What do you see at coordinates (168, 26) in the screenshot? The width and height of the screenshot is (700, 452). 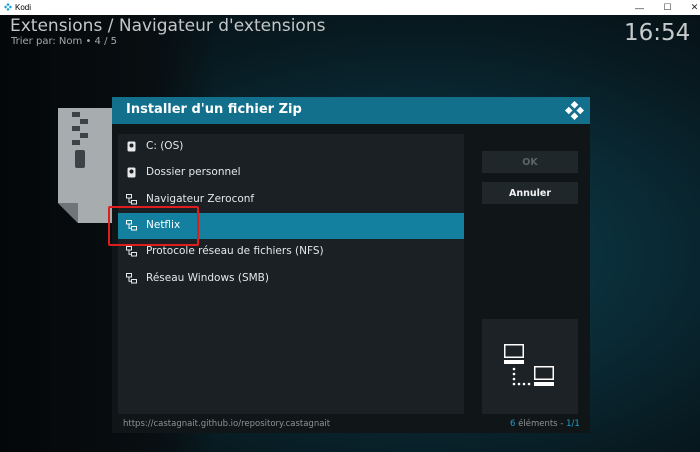 I see `page-title: Extensions / Navigateur d'extensions` at bounding box center [168, 26].